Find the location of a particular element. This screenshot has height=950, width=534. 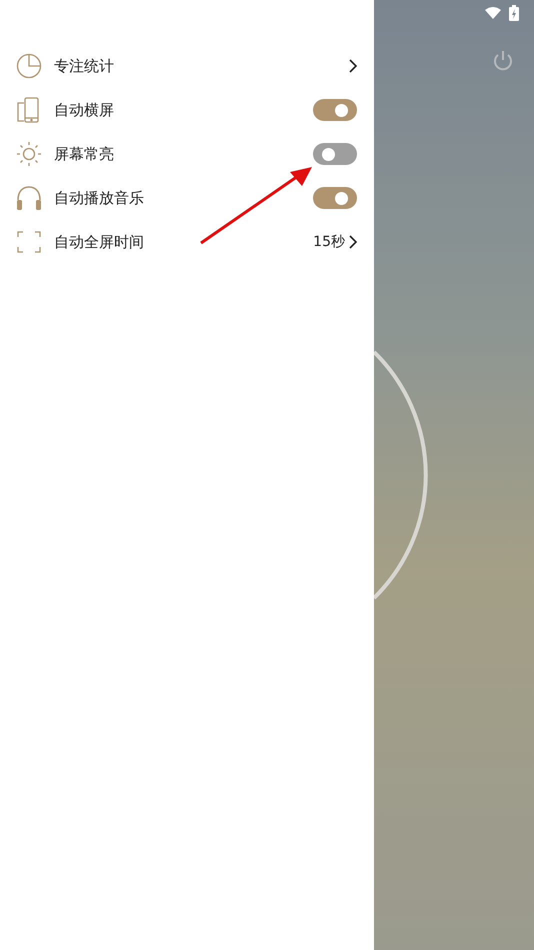

sun-icon is located at coordinates (29, 154).